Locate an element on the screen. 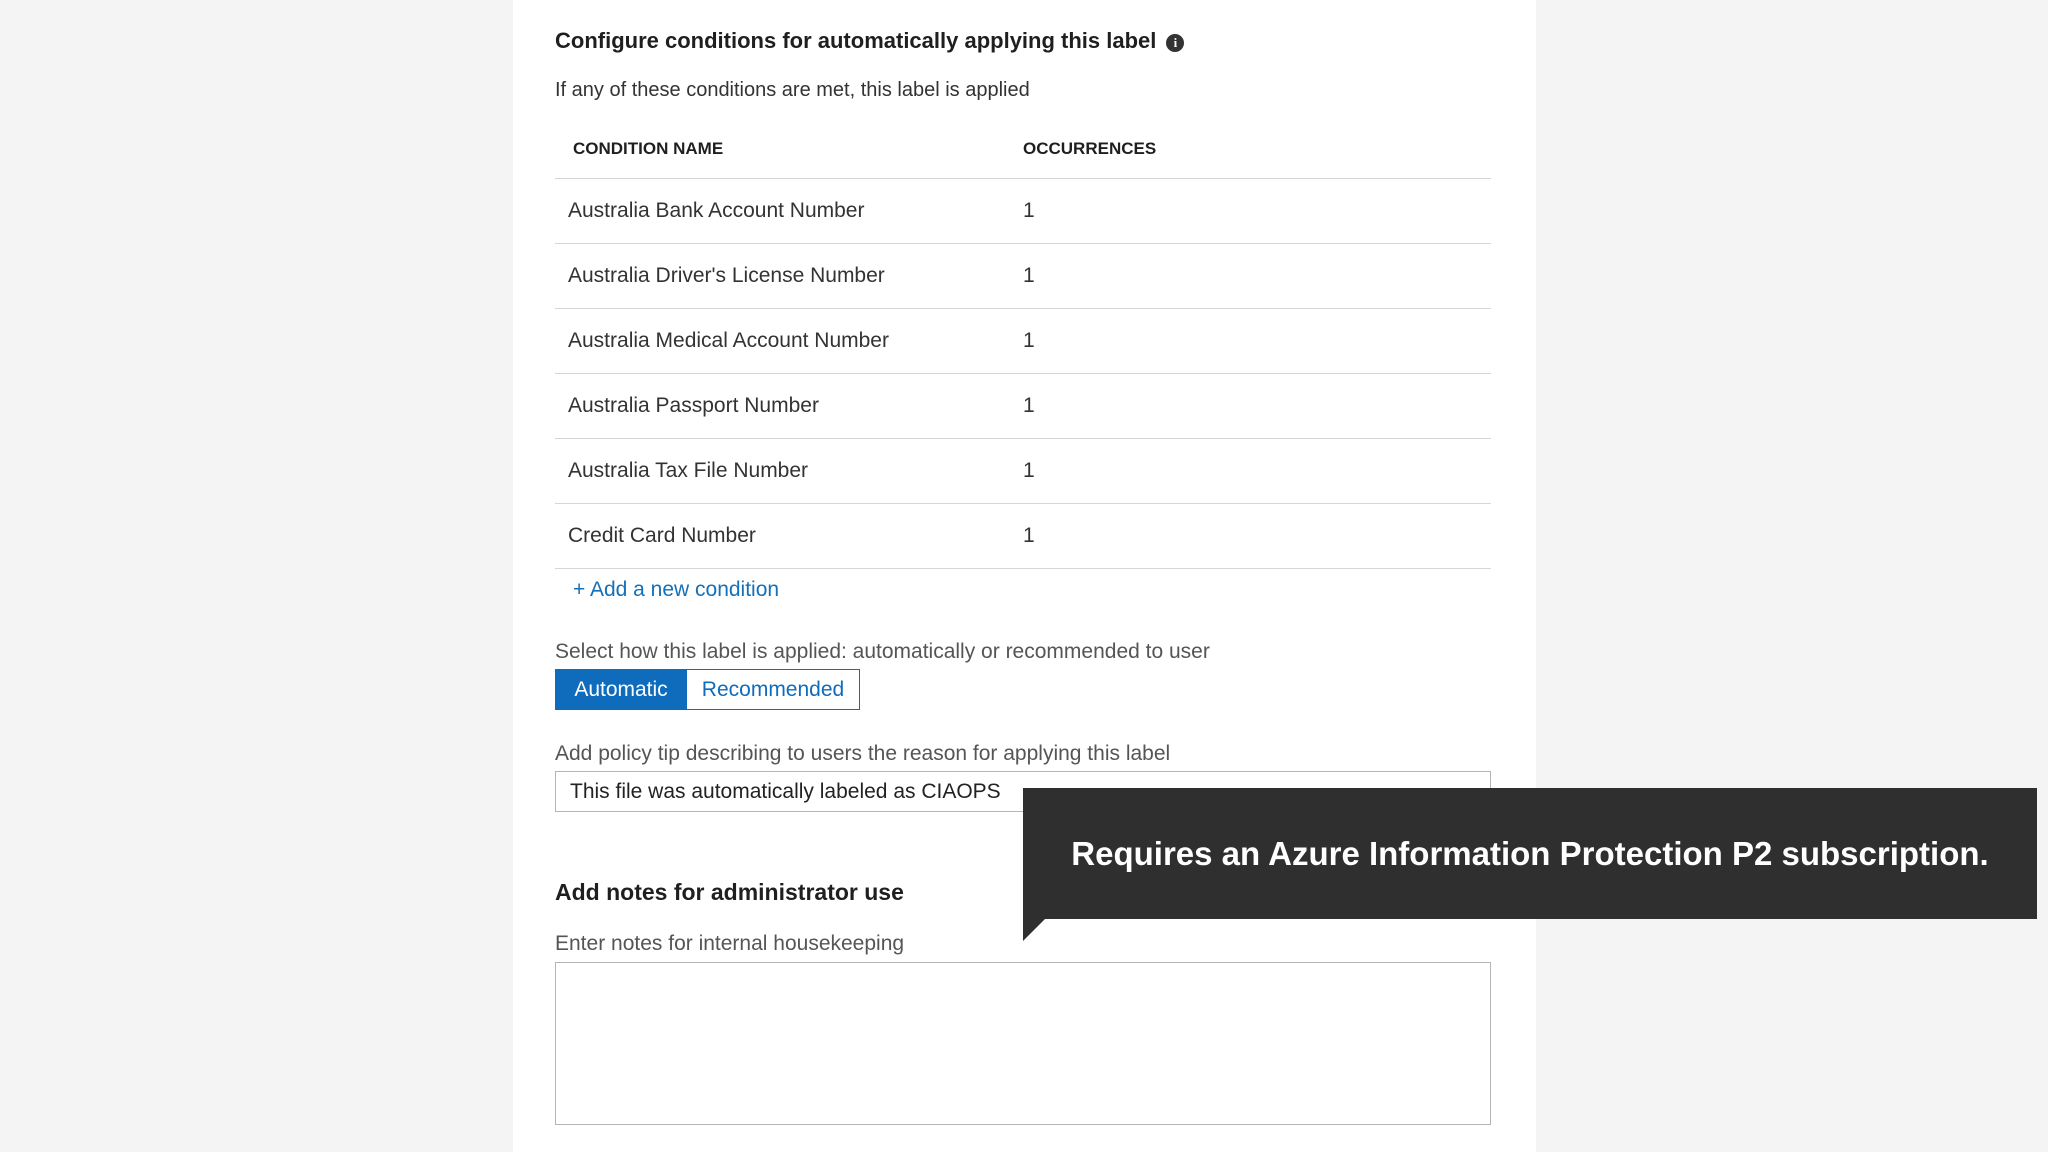  info-icon: i is located at coordinates (1175, 43).